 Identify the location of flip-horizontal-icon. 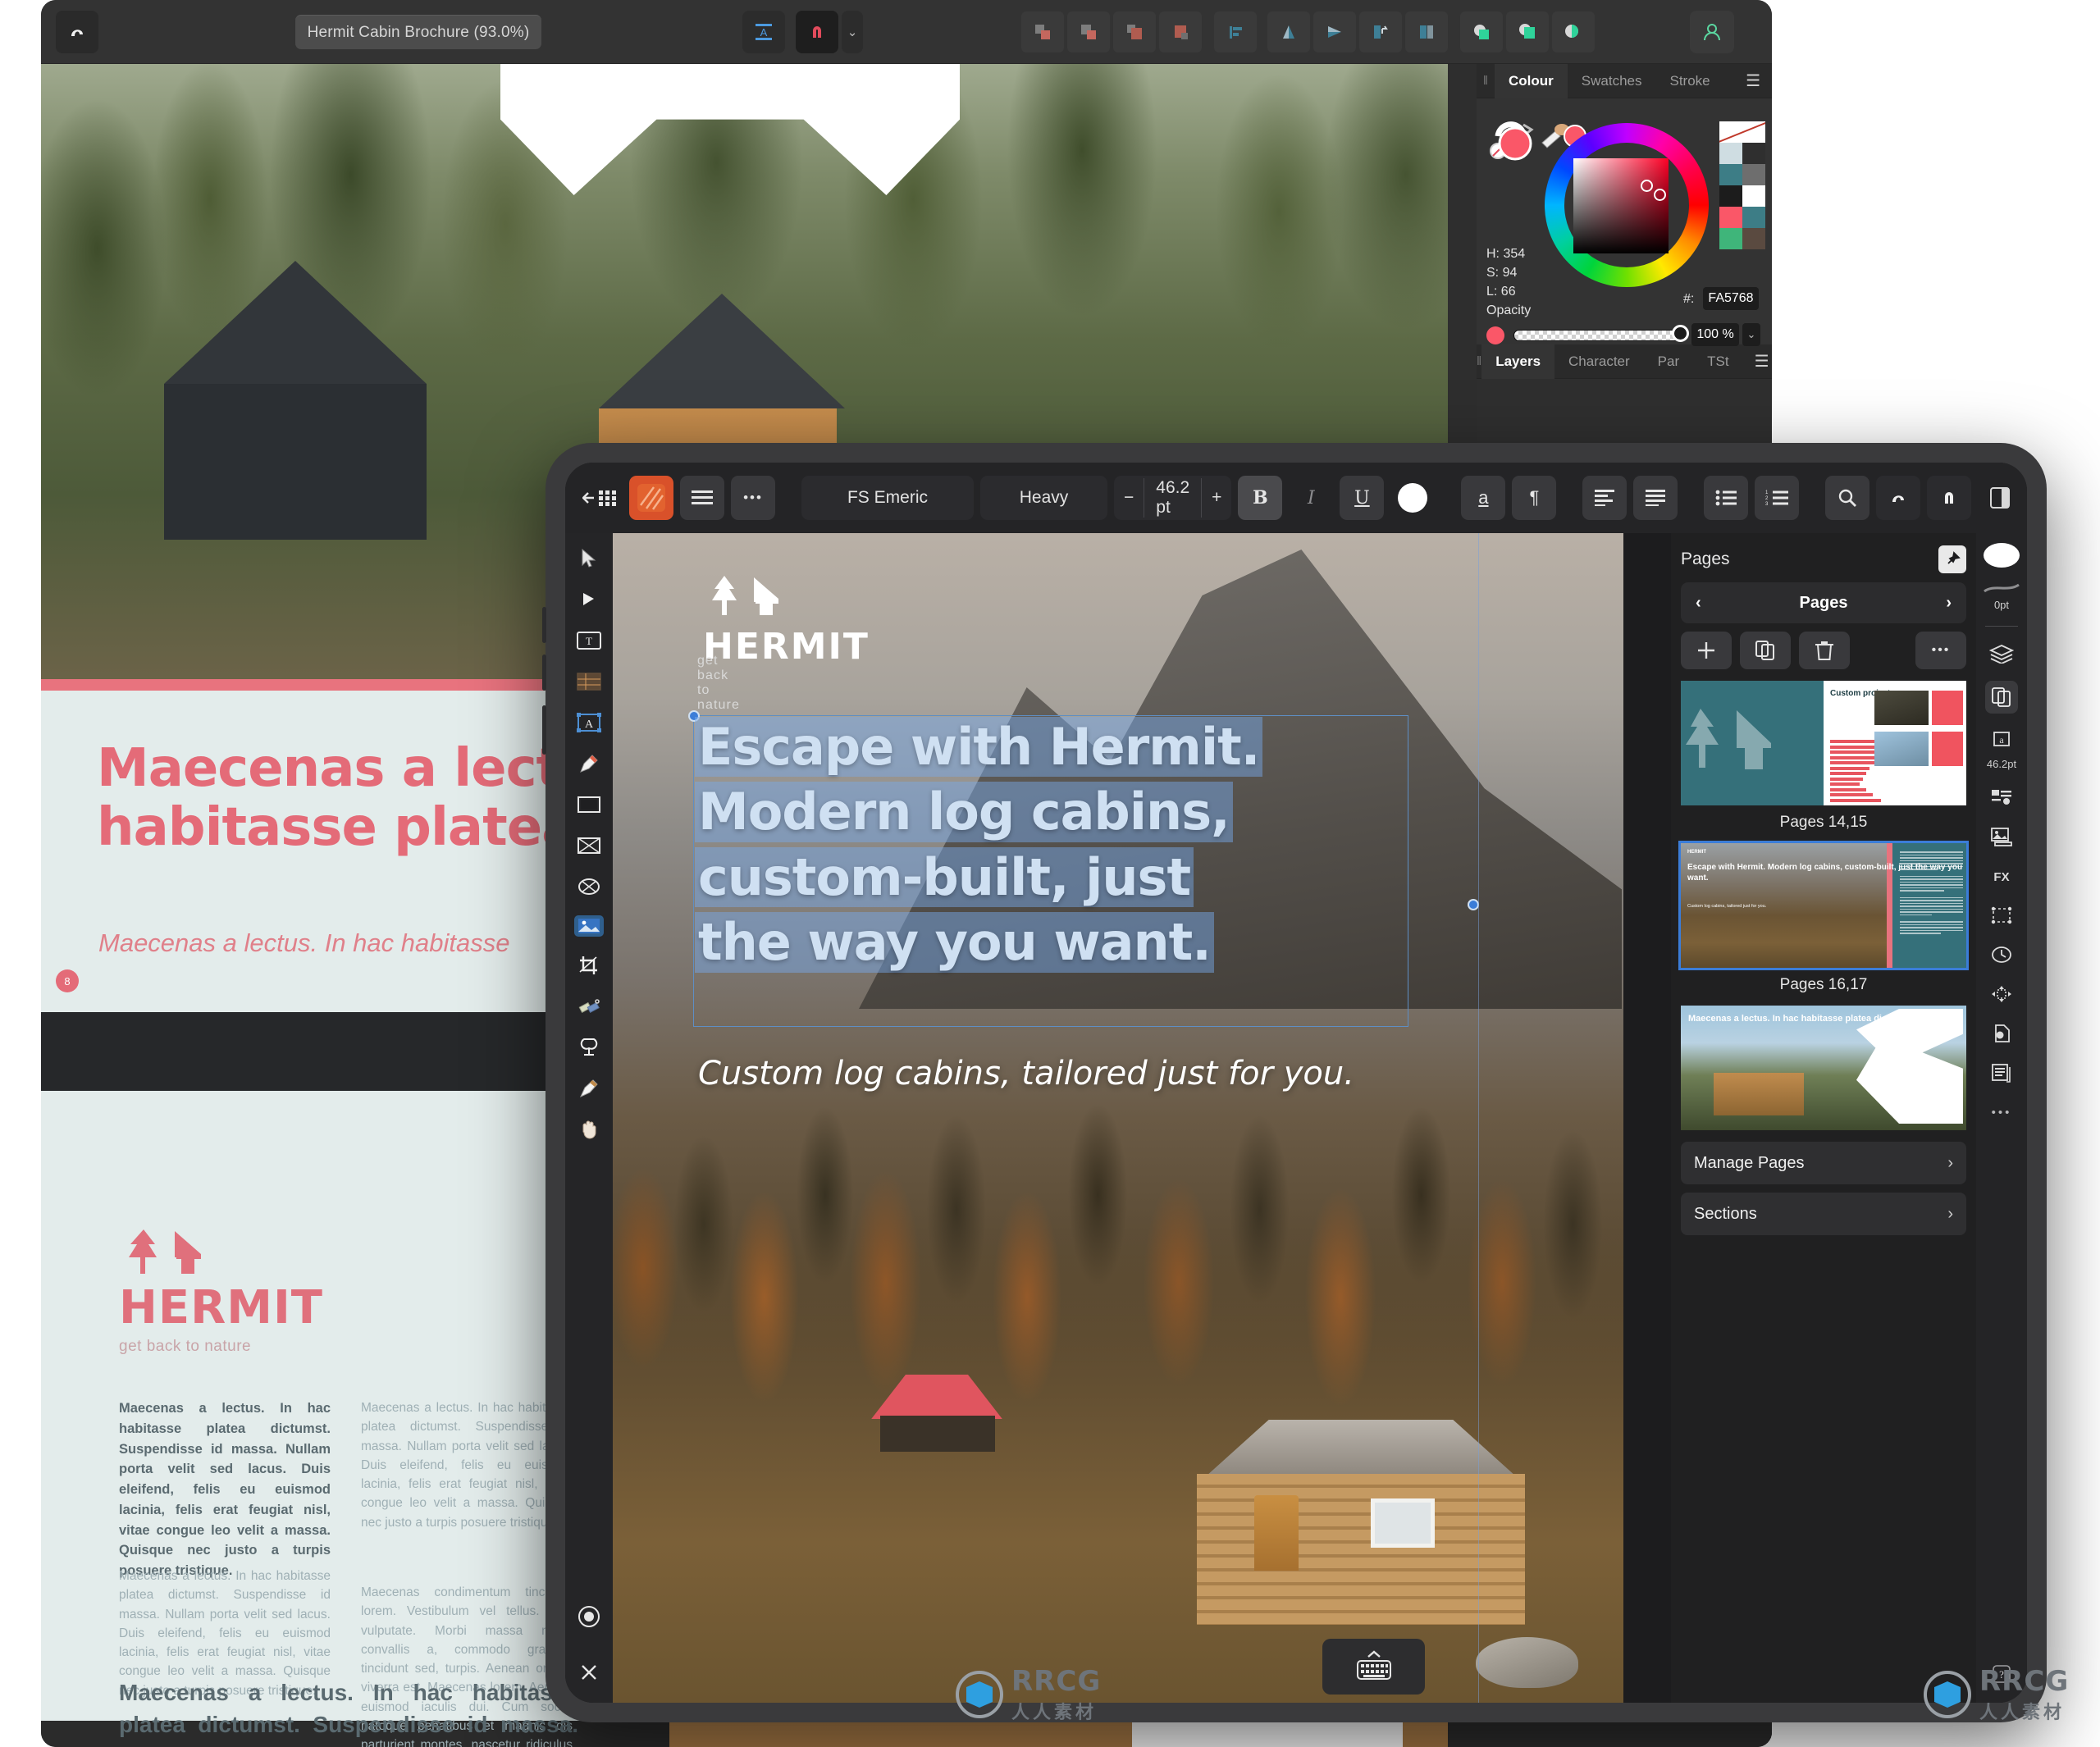
(1288, 31).